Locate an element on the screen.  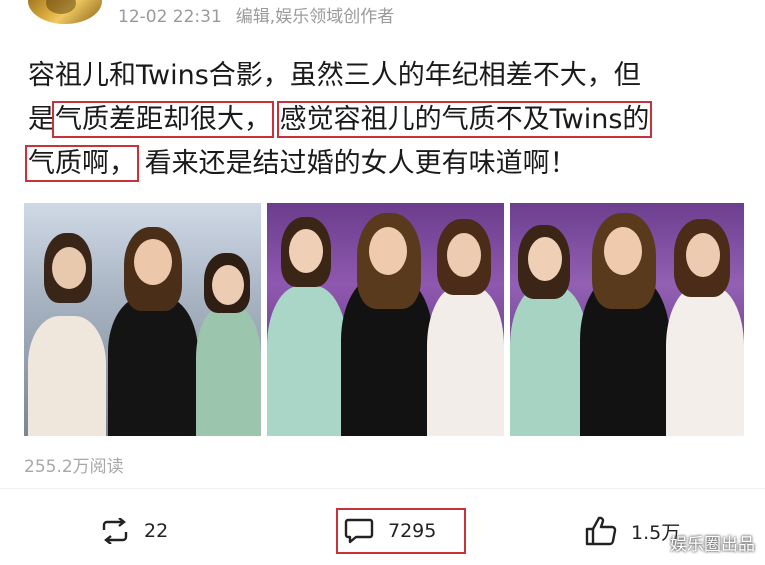
post-timestamp: 12-02 22:31 is located at coordinates (170, 17).